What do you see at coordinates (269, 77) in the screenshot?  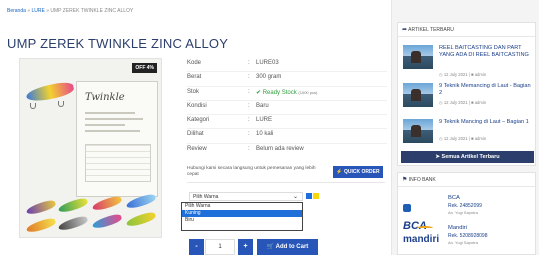 I see `spec-value: 300 gram` at bounding box center [269, 77].